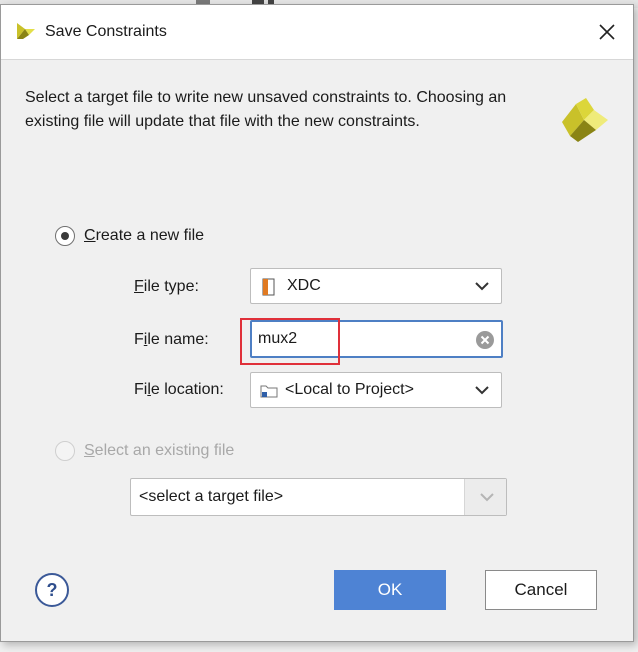 The width and height of the screenshot is (638, 652). What do you see at coordinates (211, 496) in the screenshot?
I see `existing-file-placeholder: <select a target file>` at bounding box center [211, 496].